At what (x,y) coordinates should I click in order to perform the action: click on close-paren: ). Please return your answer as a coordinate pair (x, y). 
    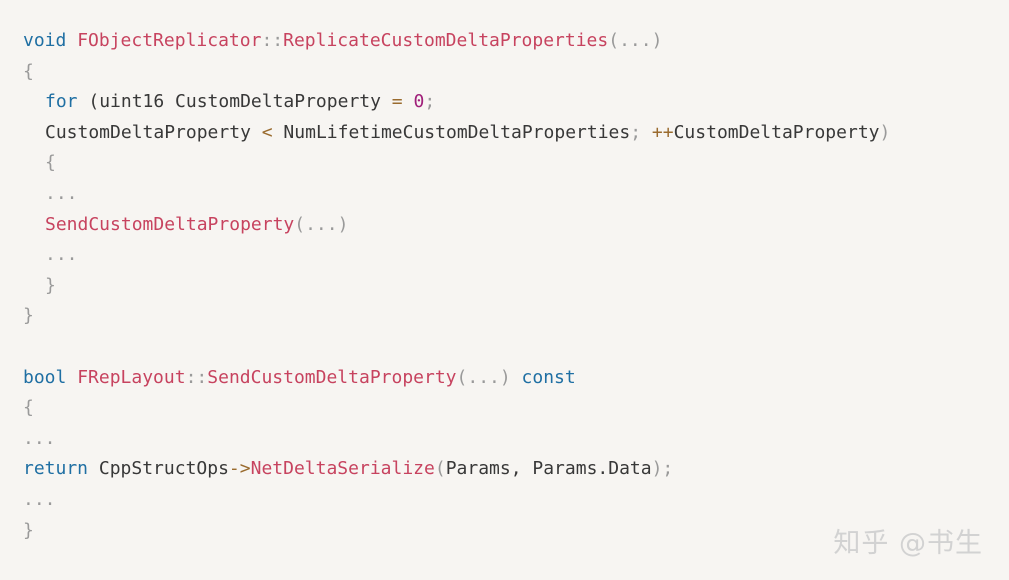
    Looking at the image, I should click on (885, 132).